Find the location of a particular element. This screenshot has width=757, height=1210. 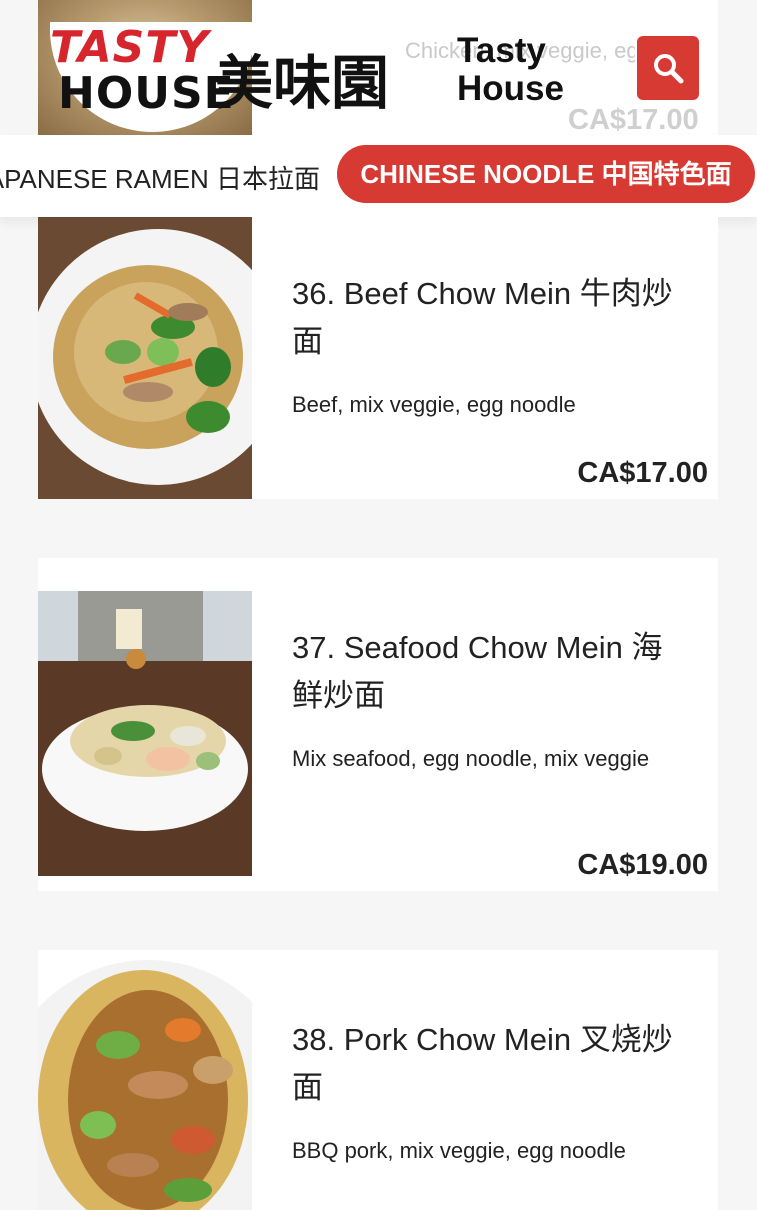

menu-item-description: Beef, mix veggie, egg noodle is located at coordinates (434, 404).